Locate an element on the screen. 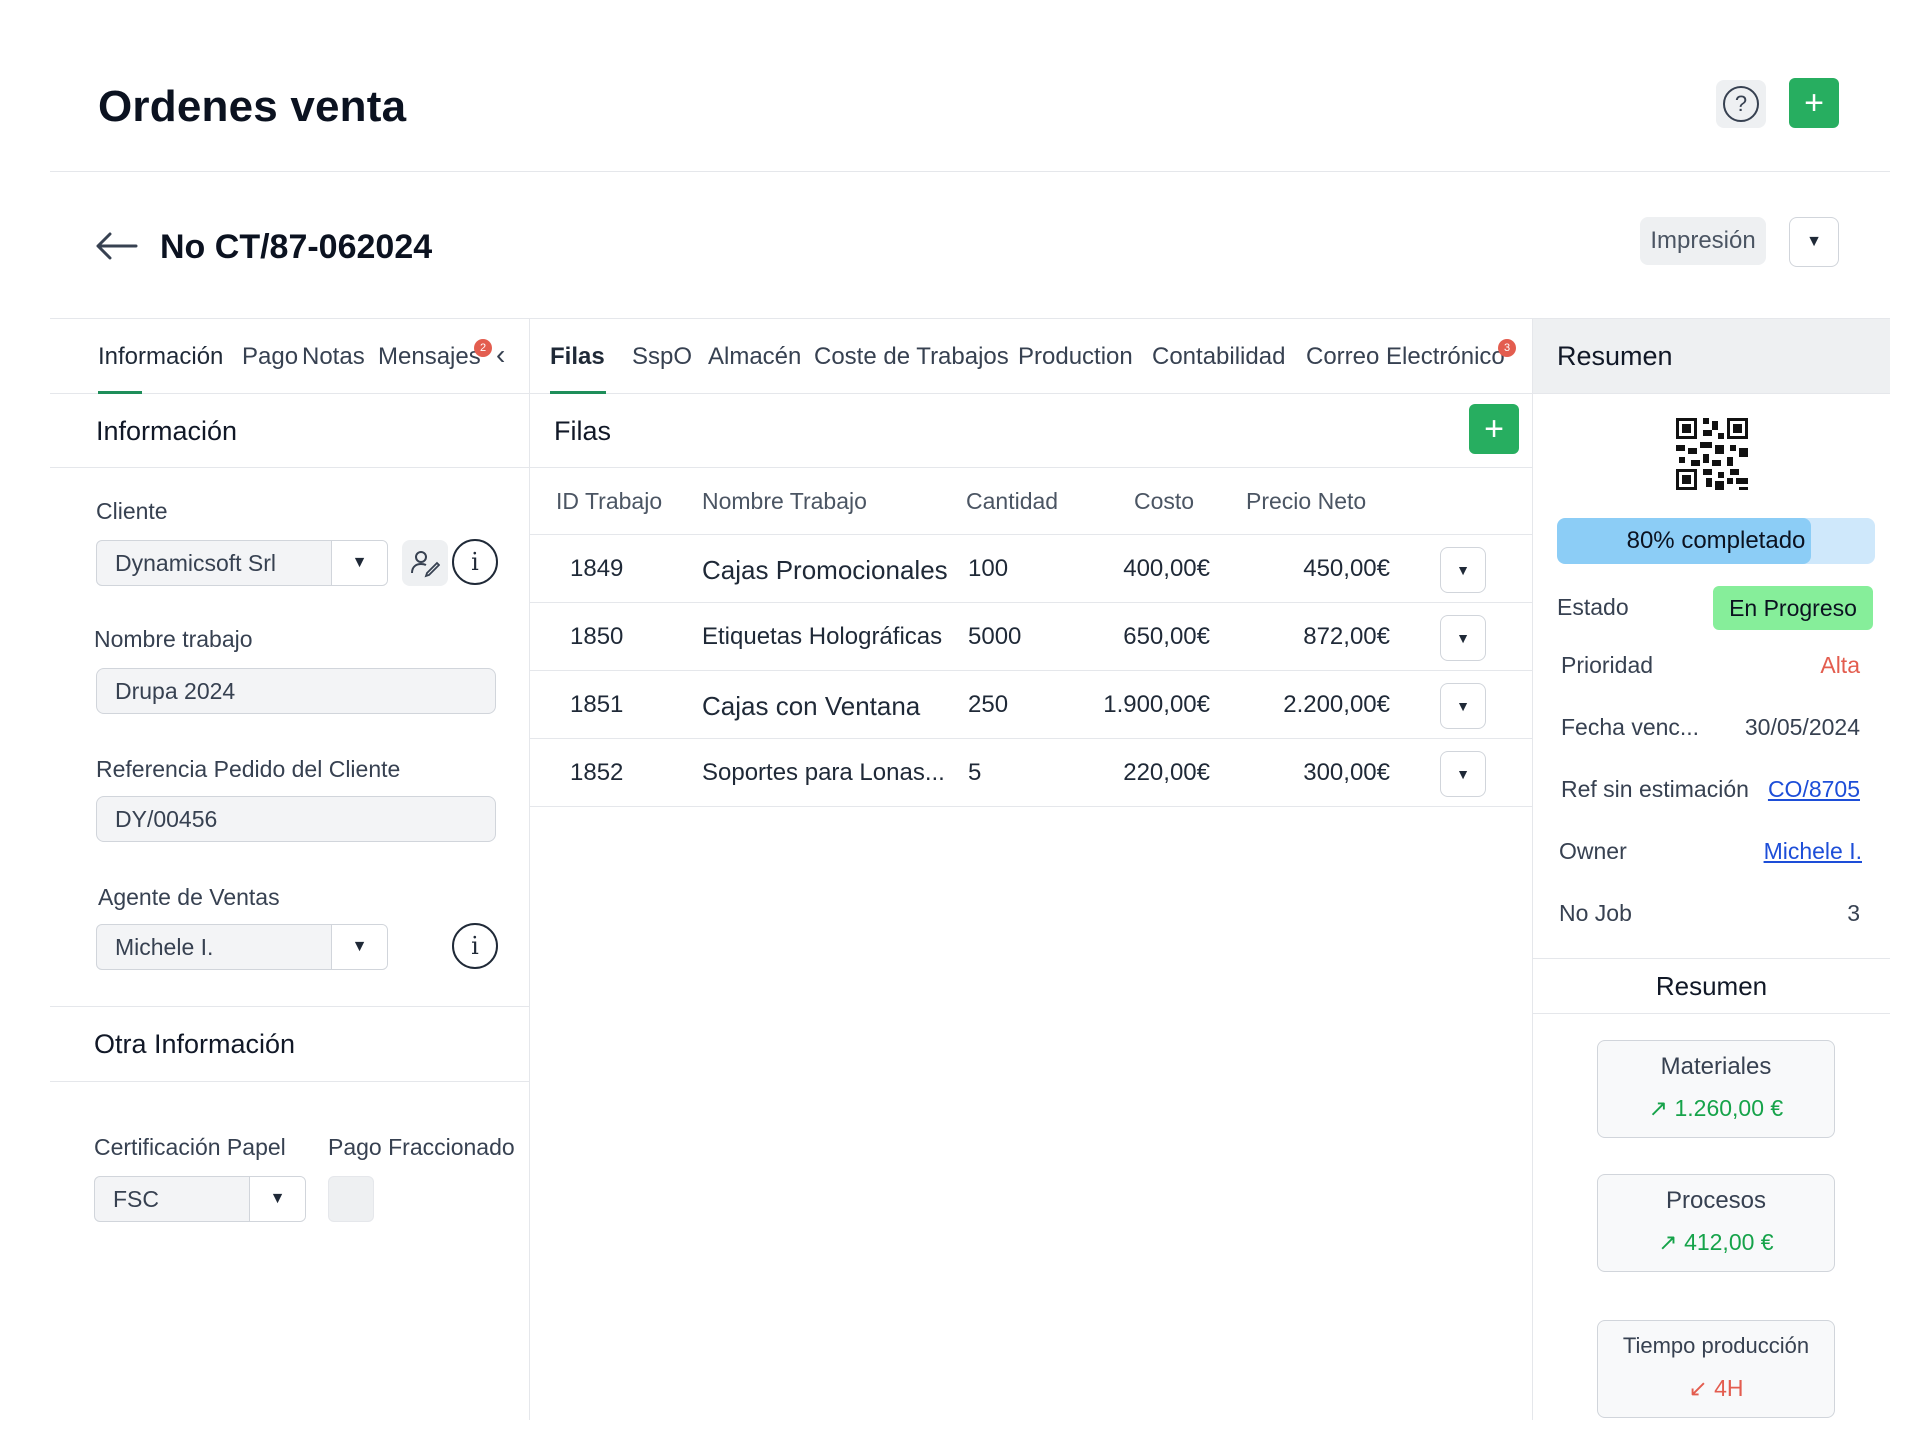  left-tabbar: Información Pago Notas Mensajes 2 ‹ is located at coordinates (289, 356).